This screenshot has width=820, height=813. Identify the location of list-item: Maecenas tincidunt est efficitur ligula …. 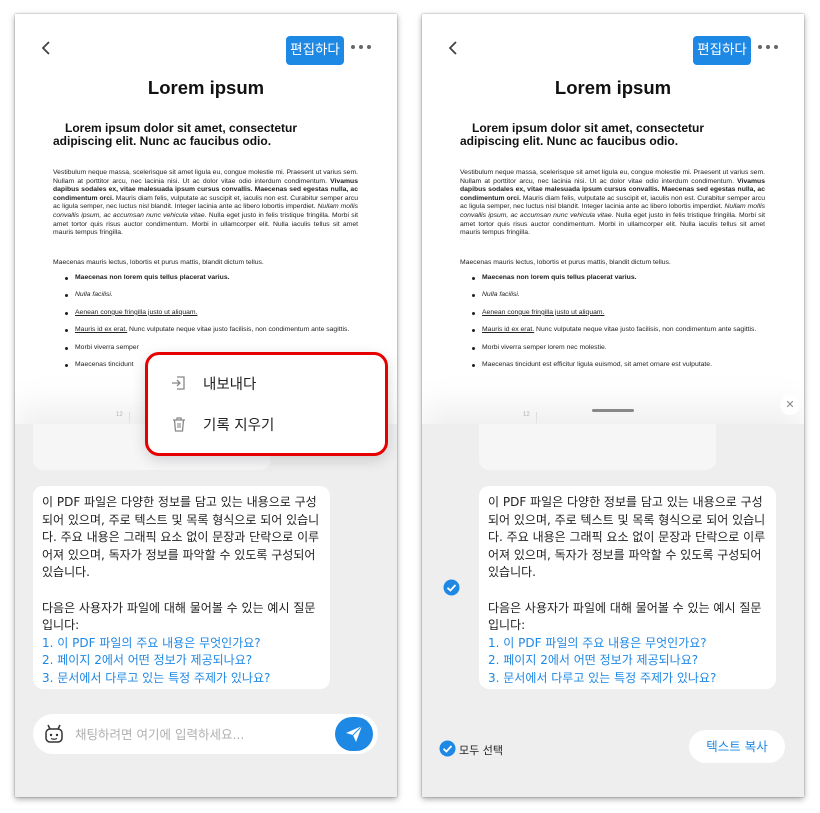
(619, 365).